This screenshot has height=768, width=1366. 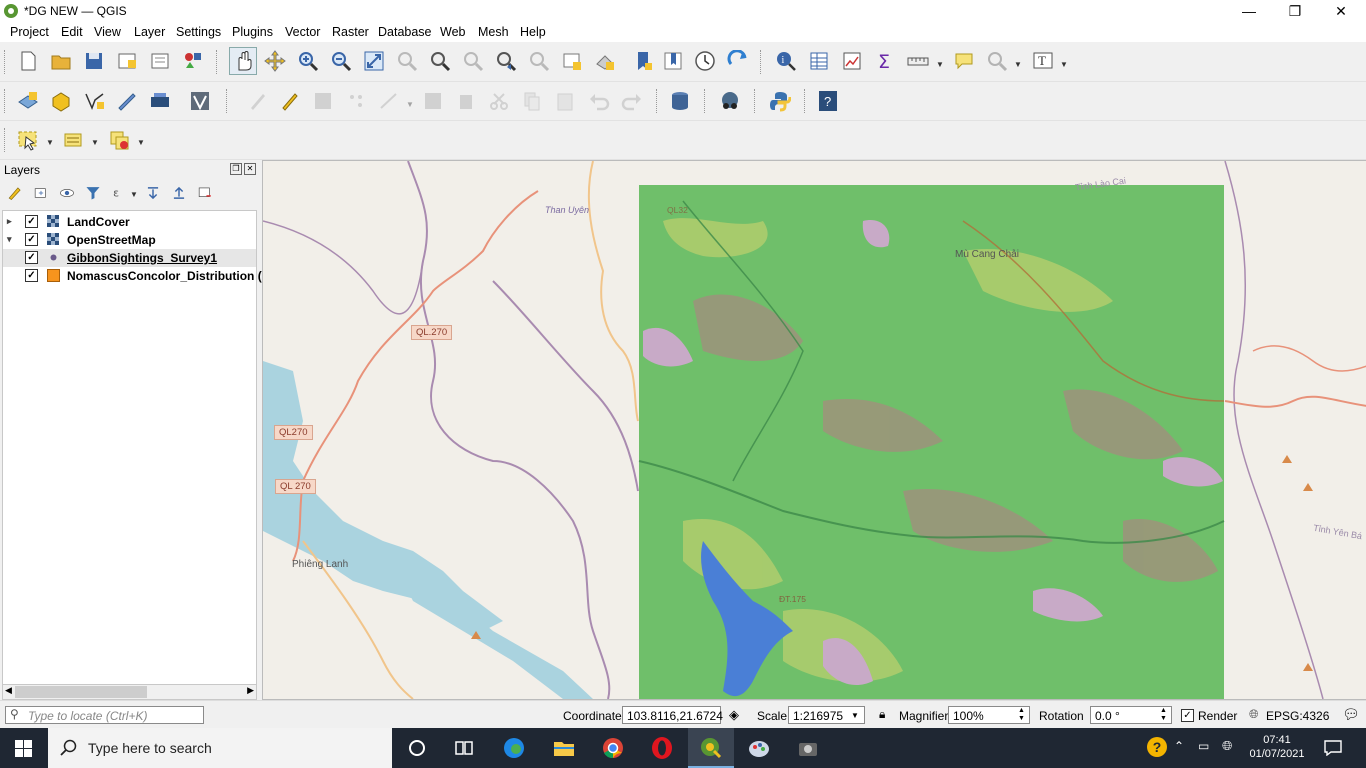 I want to click on field-calculator-icon: Σ, so click(x=885, y=61).